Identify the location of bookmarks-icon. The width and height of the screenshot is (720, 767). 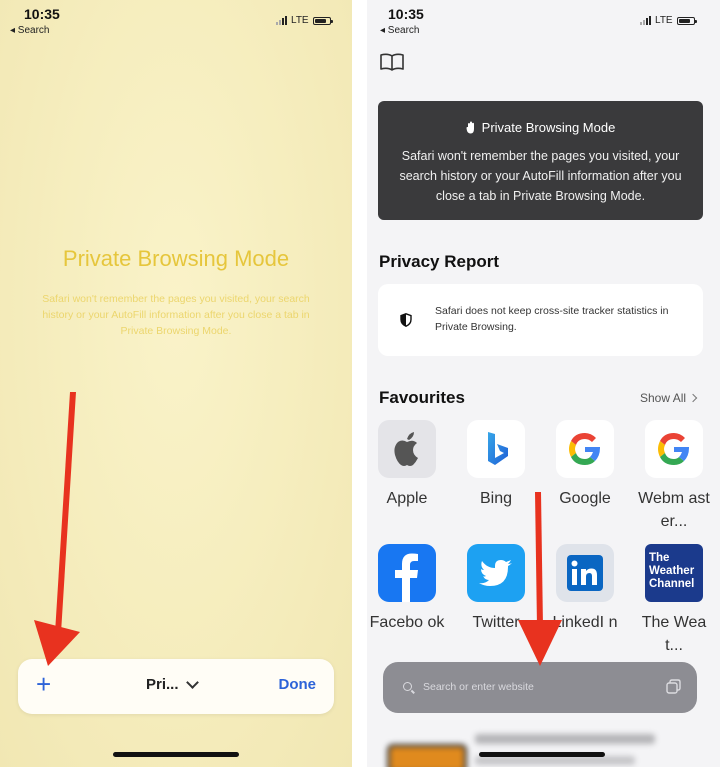
(392, 62).